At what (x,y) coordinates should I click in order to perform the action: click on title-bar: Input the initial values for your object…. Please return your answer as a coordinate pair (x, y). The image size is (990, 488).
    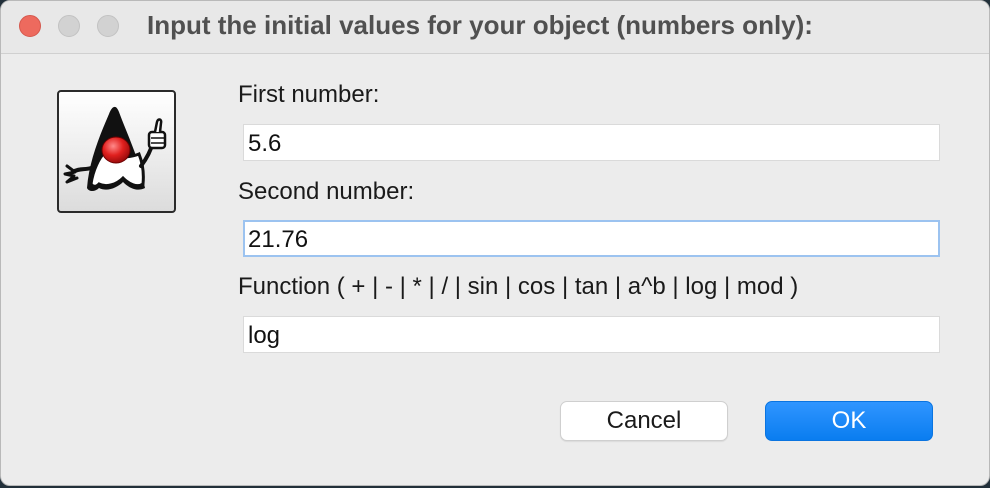
    Looking at the image, I should click on (495, 27).